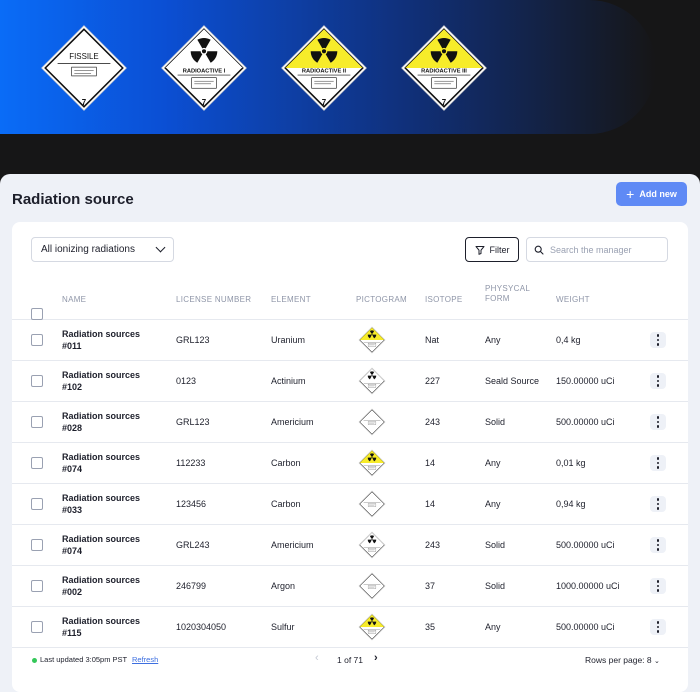 The height and width of the screenshot is (692, 700). Describe the element at coordinates (444, 102) in the screenshot. I see `radioactive-iii-class-number: 7` at that location.